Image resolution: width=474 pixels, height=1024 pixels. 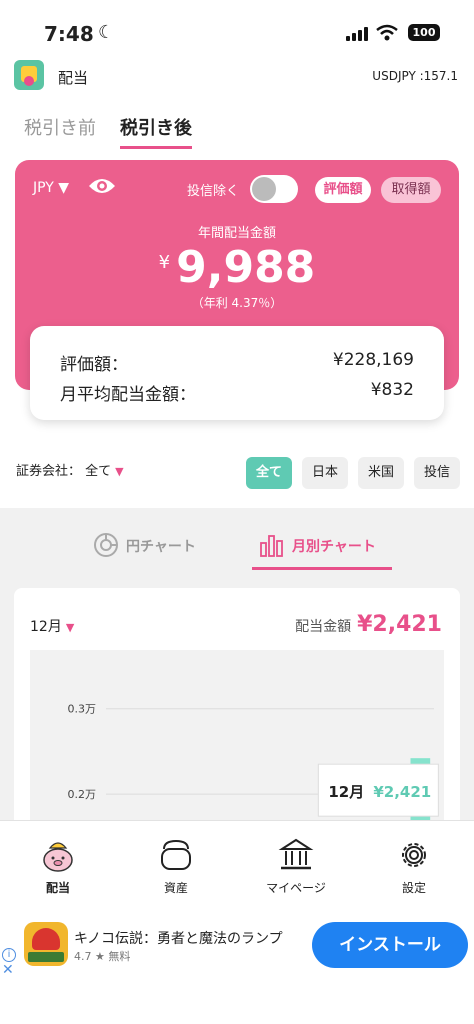 I want to click on y-tick-label: 0.2万, so click(x=82, y=794).